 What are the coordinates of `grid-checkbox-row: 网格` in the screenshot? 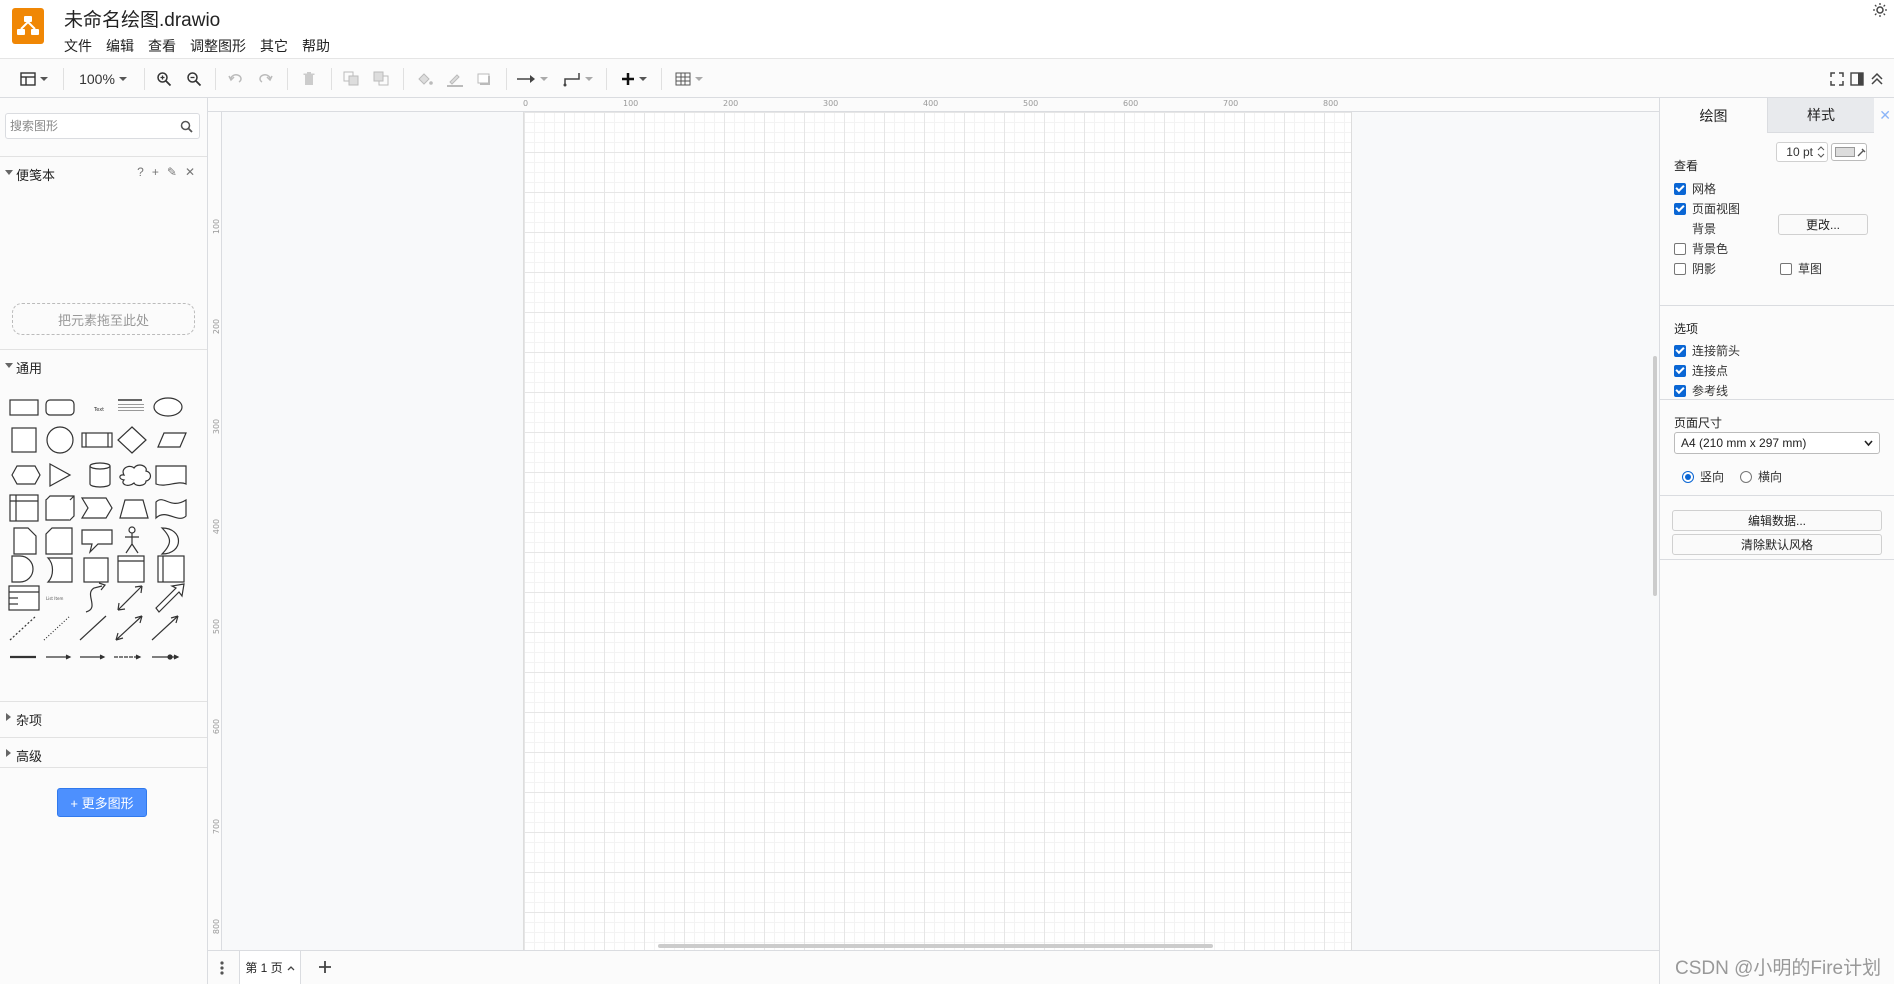 It's located at (1695, 188).